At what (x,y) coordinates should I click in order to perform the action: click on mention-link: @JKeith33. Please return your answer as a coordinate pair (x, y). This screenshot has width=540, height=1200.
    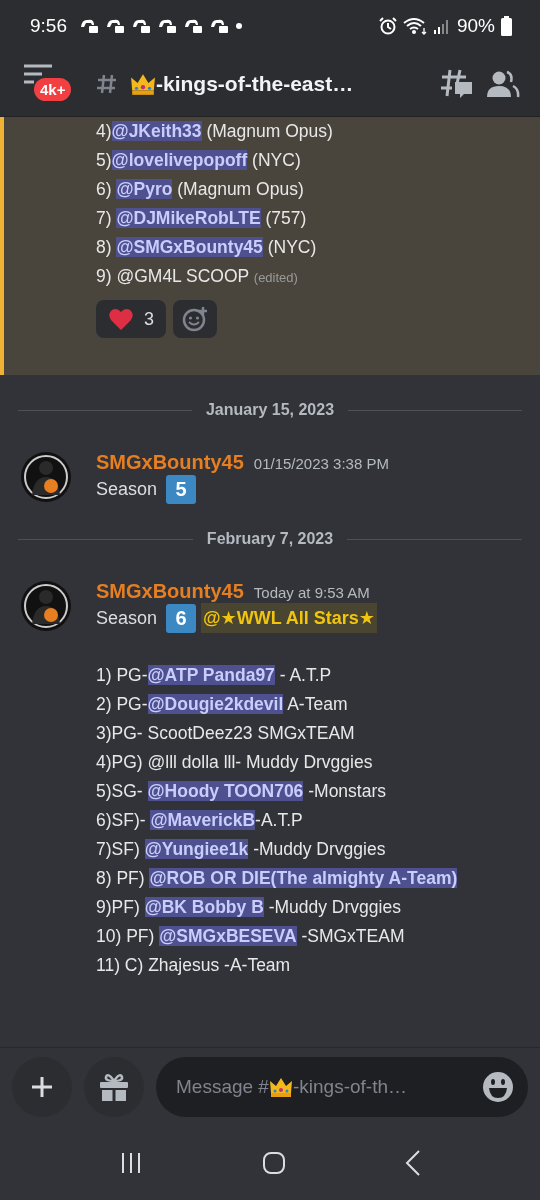
    Looking at the image, I should click on (156, 131).